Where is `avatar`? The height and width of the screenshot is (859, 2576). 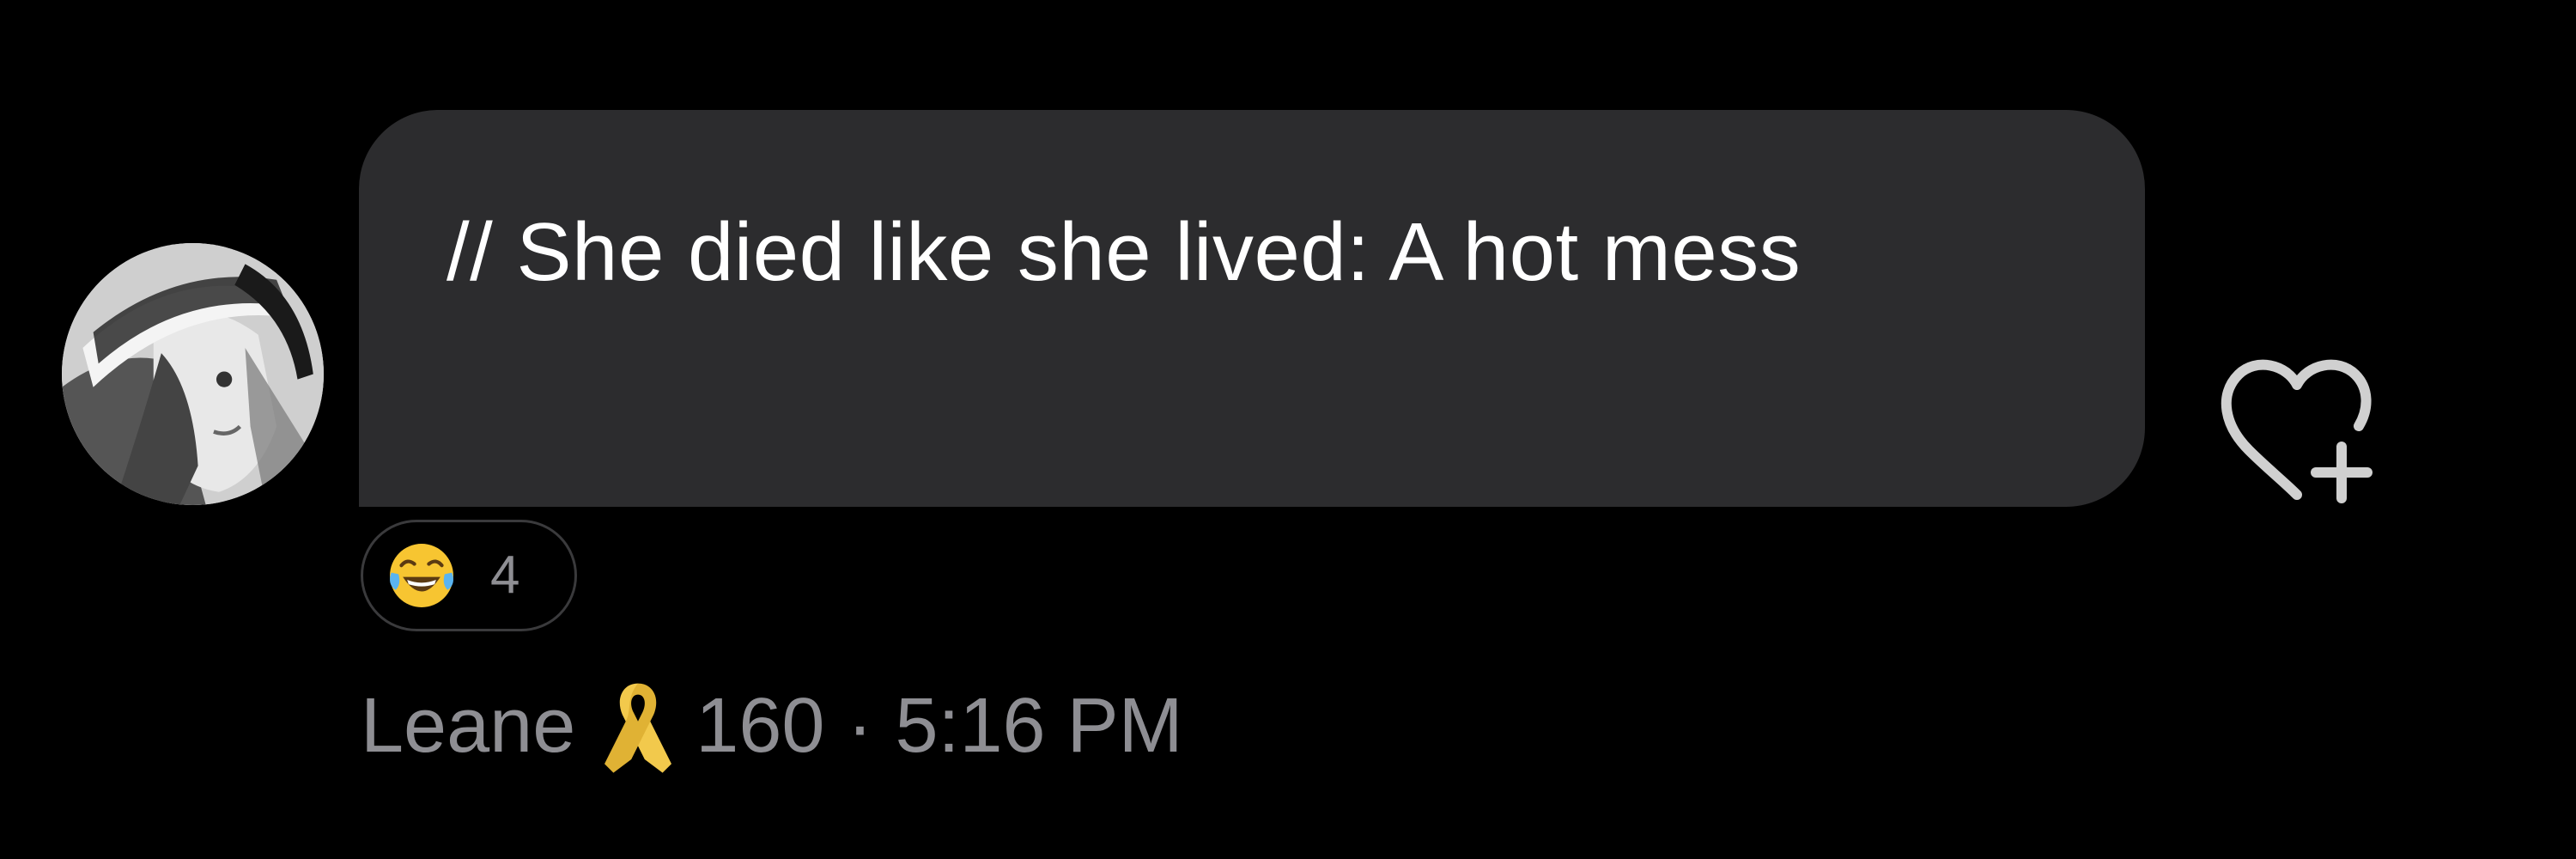
avatar is located at coordinates (193, 374).